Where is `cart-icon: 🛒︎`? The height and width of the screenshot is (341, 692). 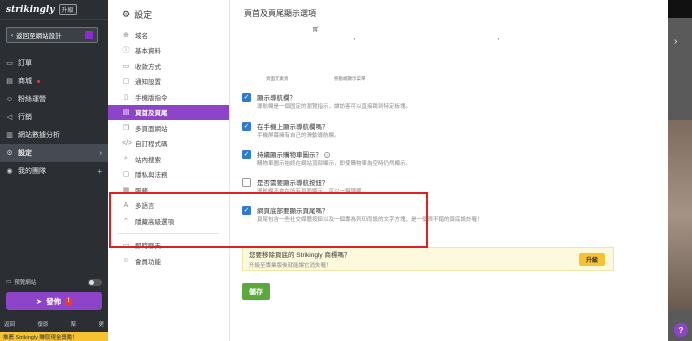 cart-icon: 🛒︎ is located at coordinates (316, 30).